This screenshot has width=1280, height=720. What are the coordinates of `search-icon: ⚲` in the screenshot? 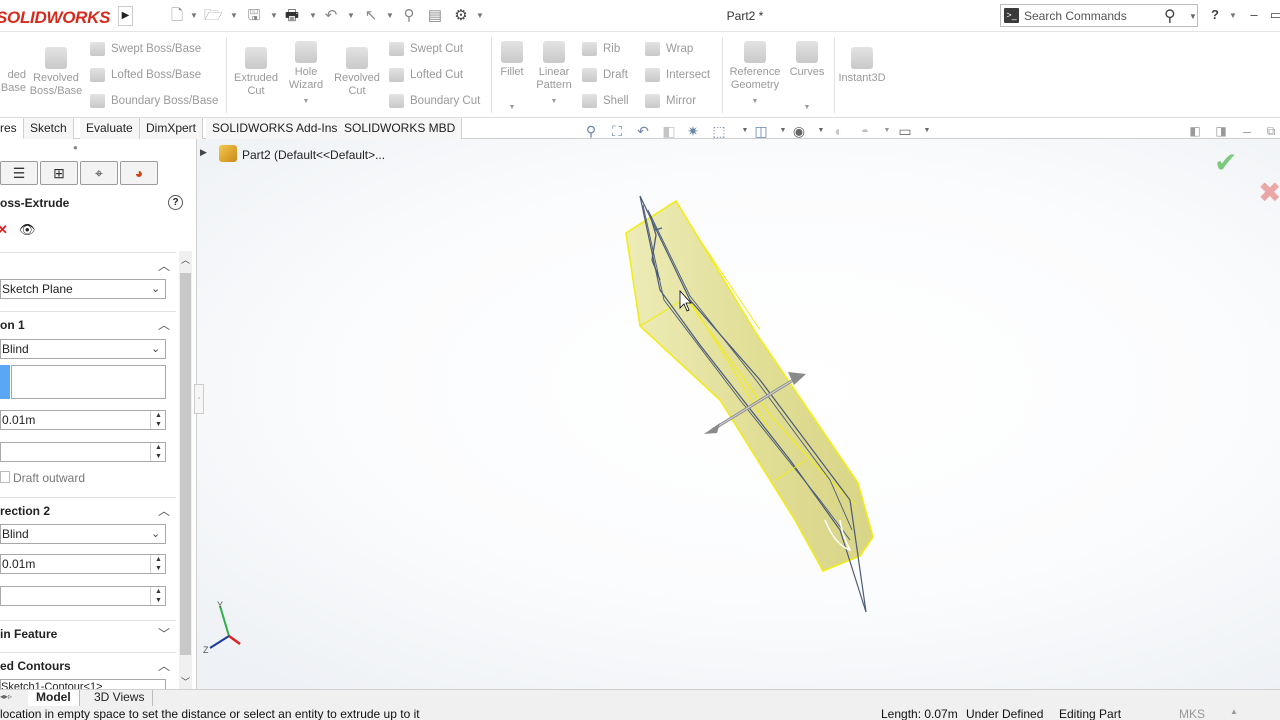 It's located at (1170, 16).